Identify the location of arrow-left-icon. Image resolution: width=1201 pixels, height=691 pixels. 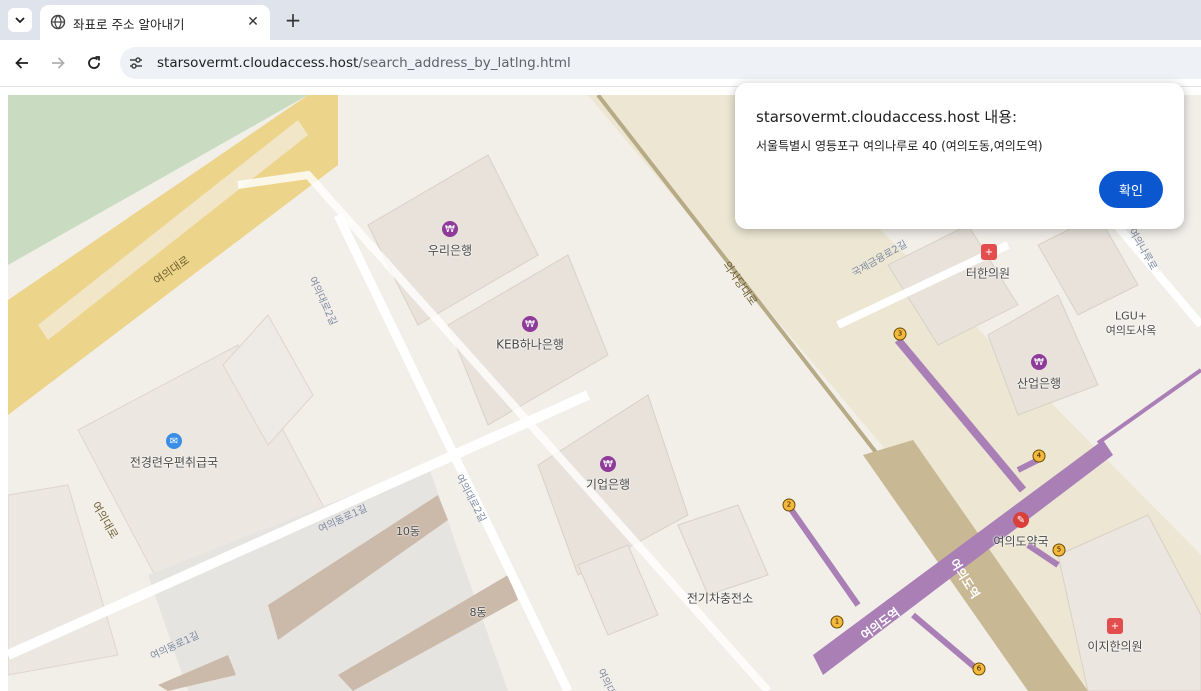
(21, 63).